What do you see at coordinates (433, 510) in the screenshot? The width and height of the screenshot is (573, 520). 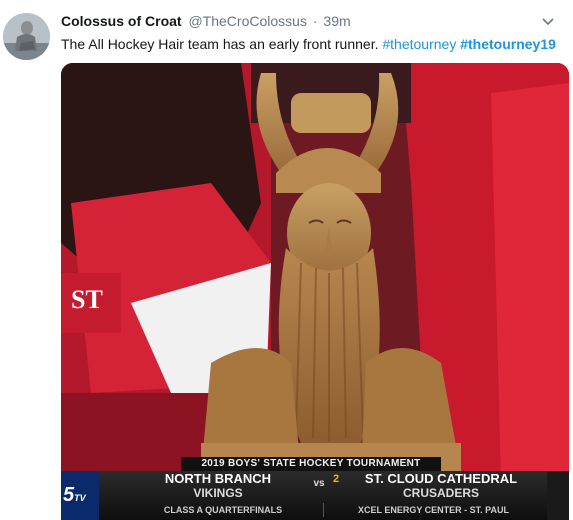 I see `tournament-venue: XCEL ENERGY CENTER - ST. PAUL` at bounding box center [433, 510].